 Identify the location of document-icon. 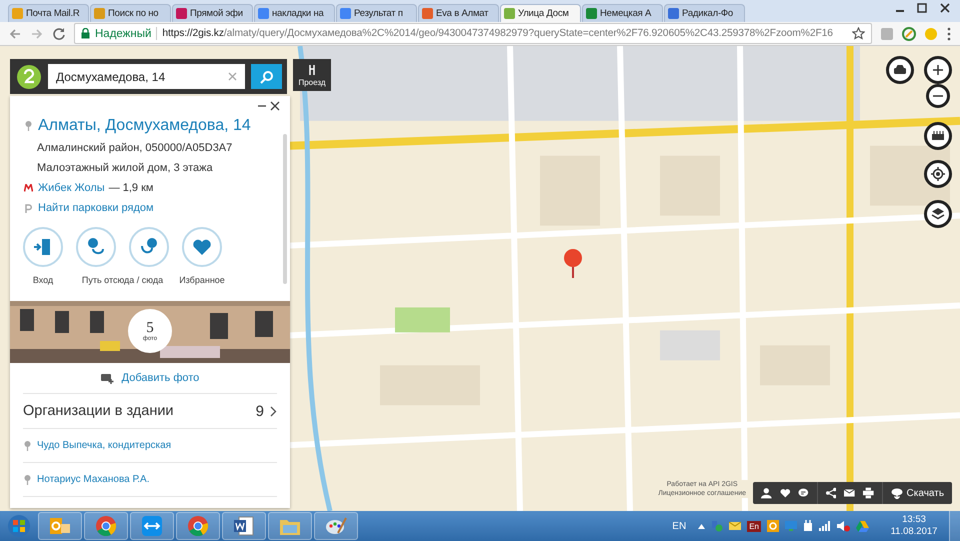
(244, 526).